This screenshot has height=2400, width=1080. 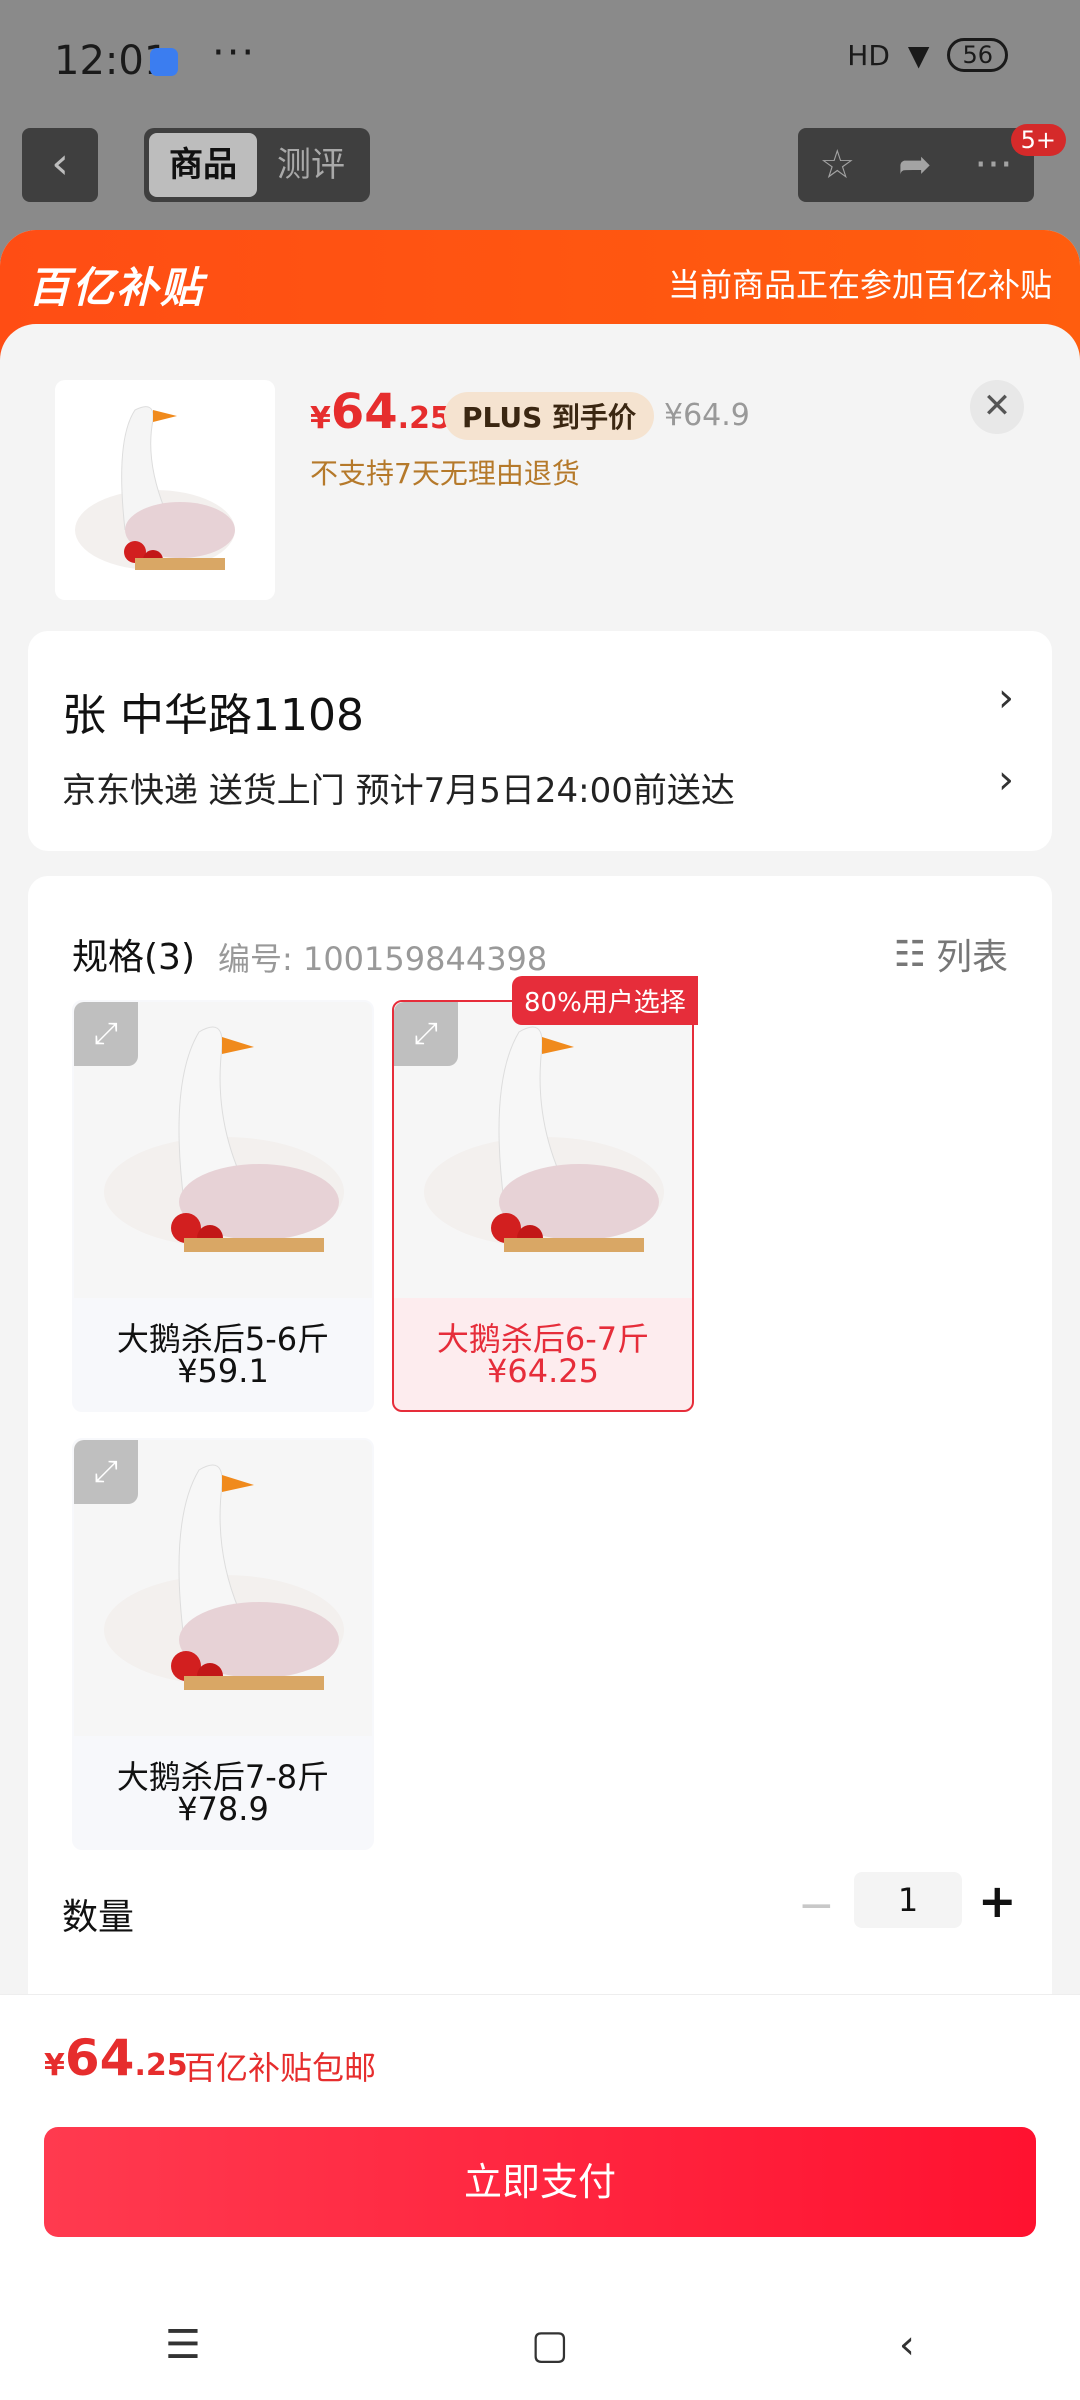 What do you see at coordinates (550, 2345) in the screenshot?
I see `home-icon: ▢` at bounding box center [550, 2345].